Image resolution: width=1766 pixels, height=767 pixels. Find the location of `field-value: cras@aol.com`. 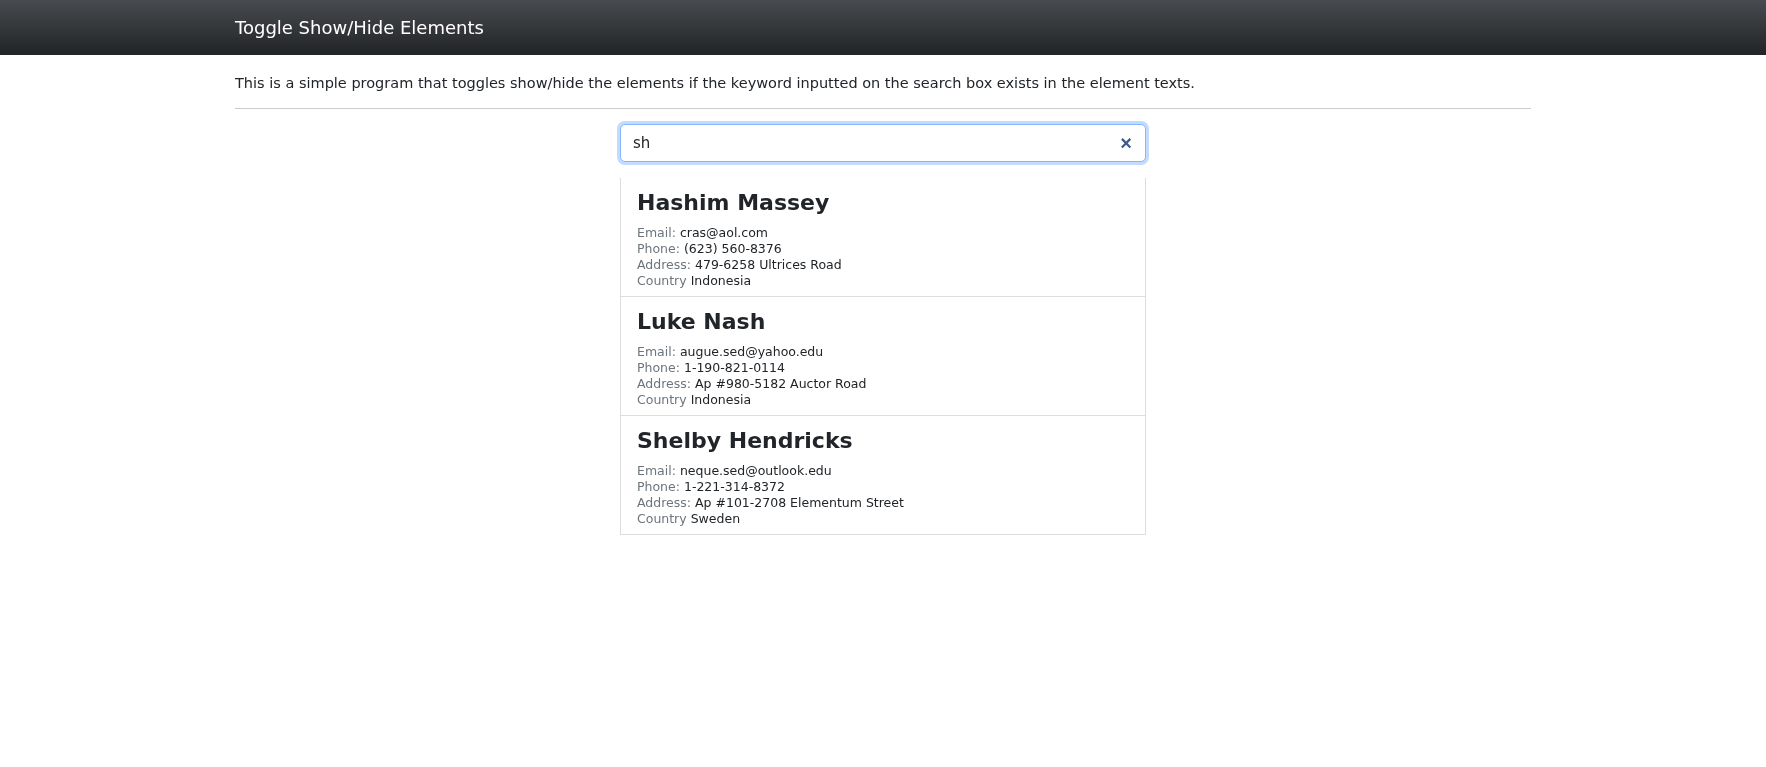

field-value: cras@aol.com is located at coordinates (724, 232).